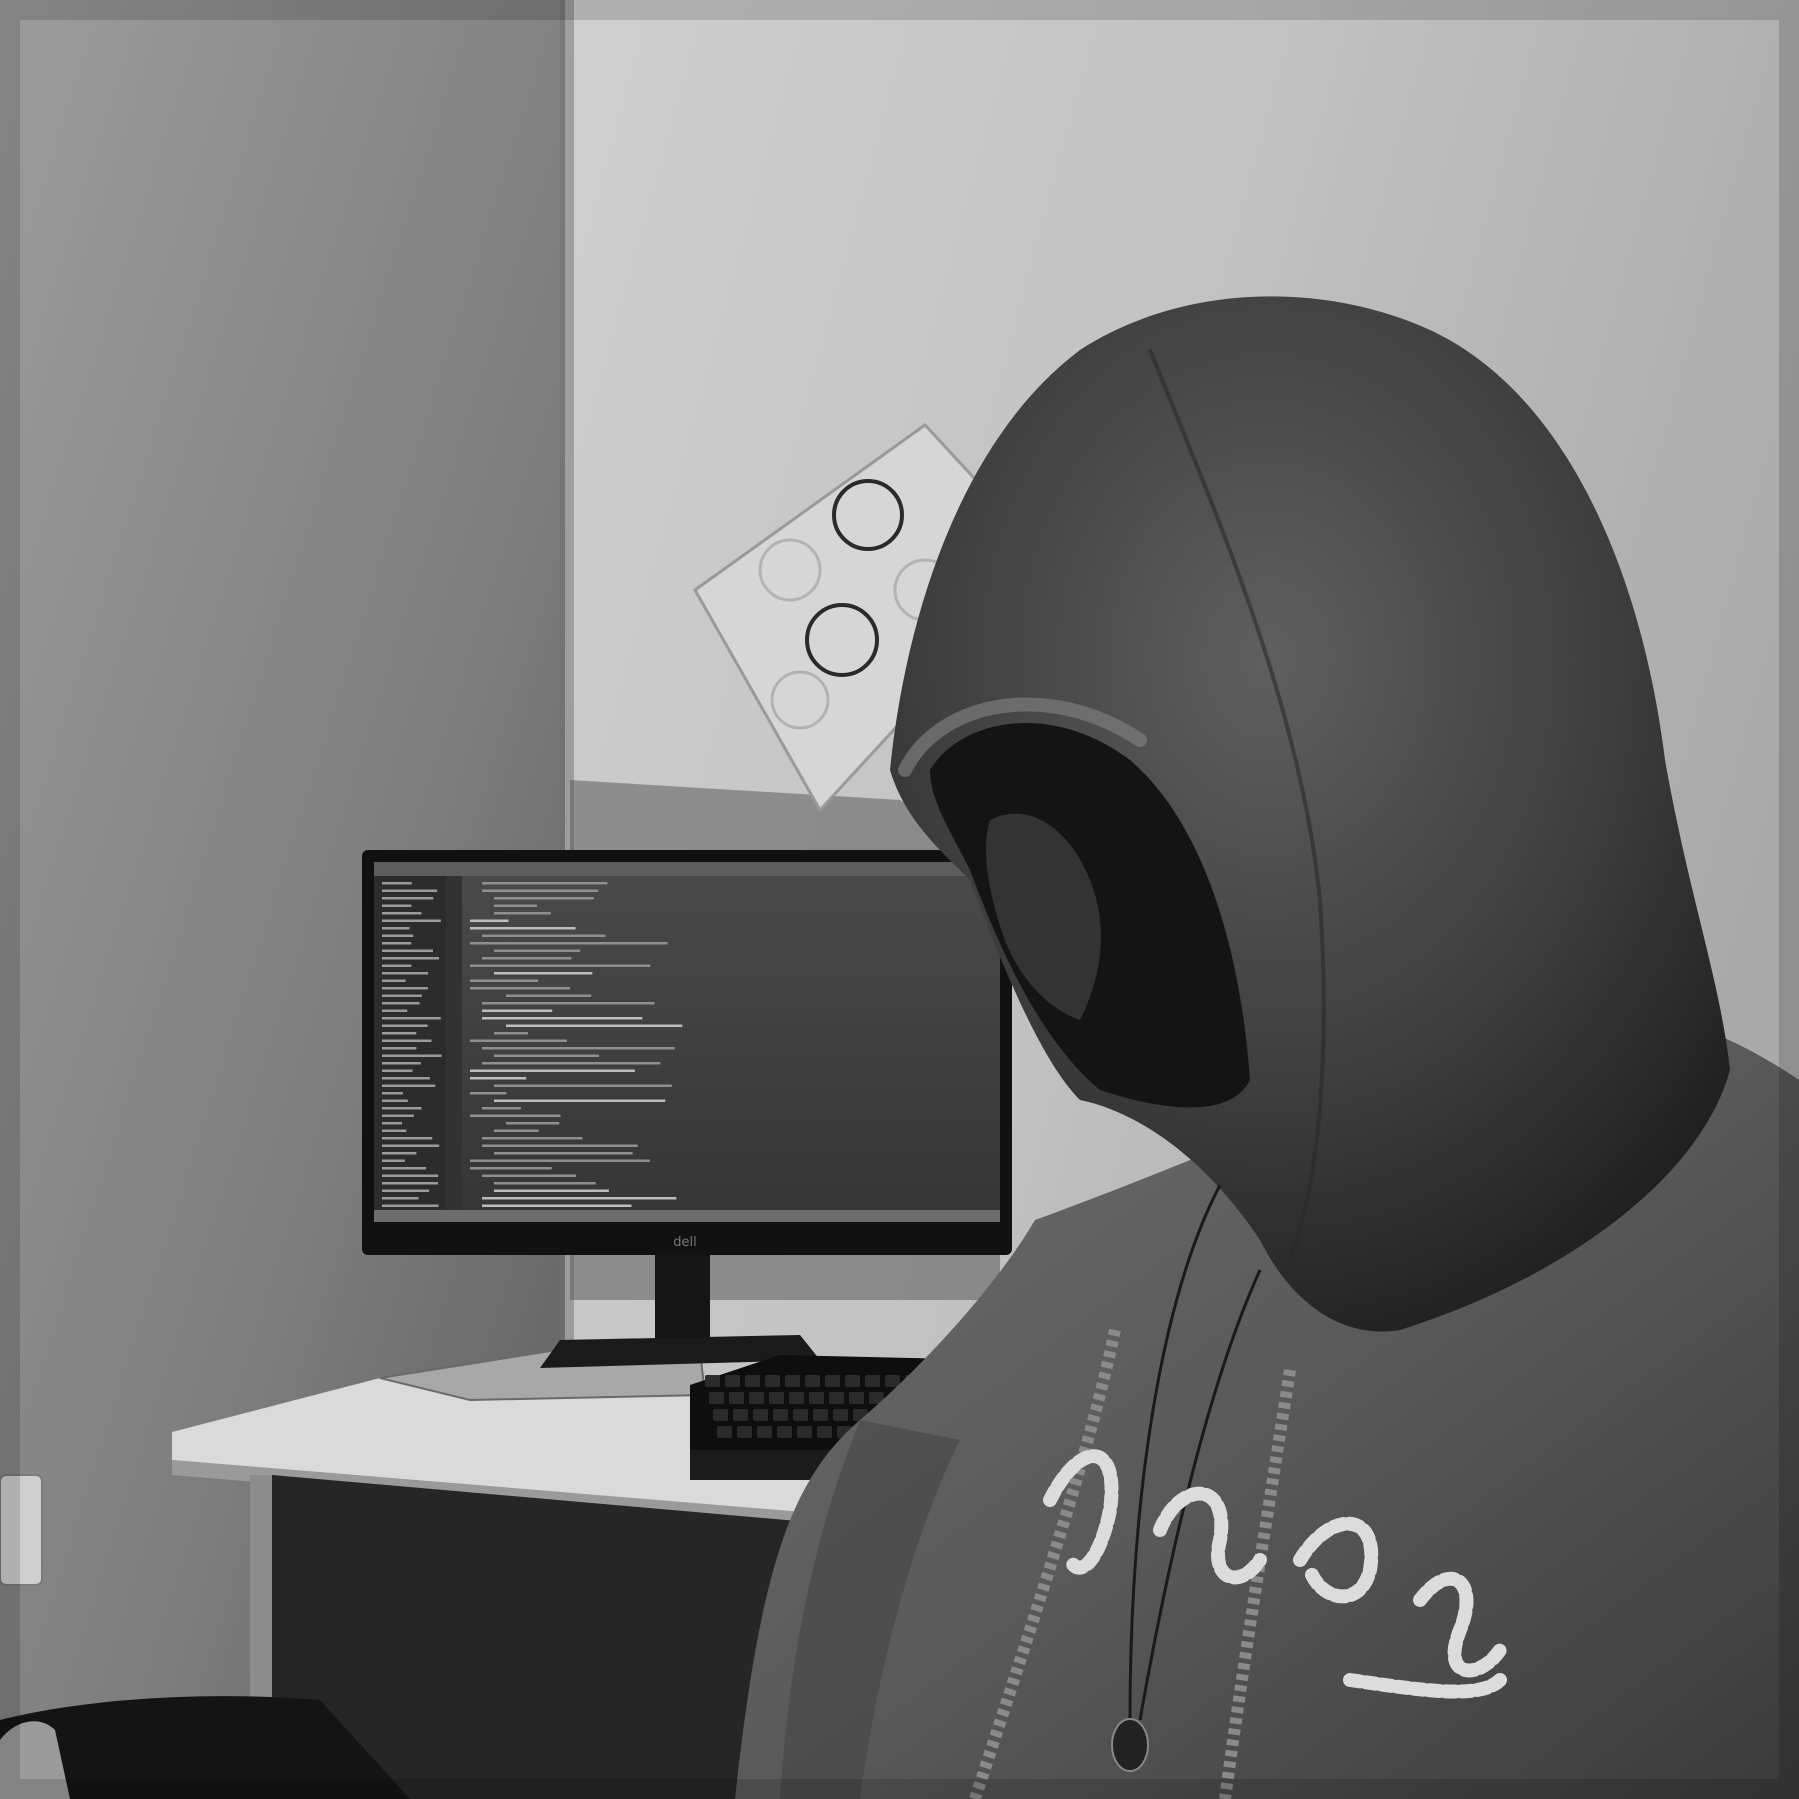 Image resolution: width=1799 pixels, height=1799 pixels. I want to click on monitor: dell, so click(687, 1052).